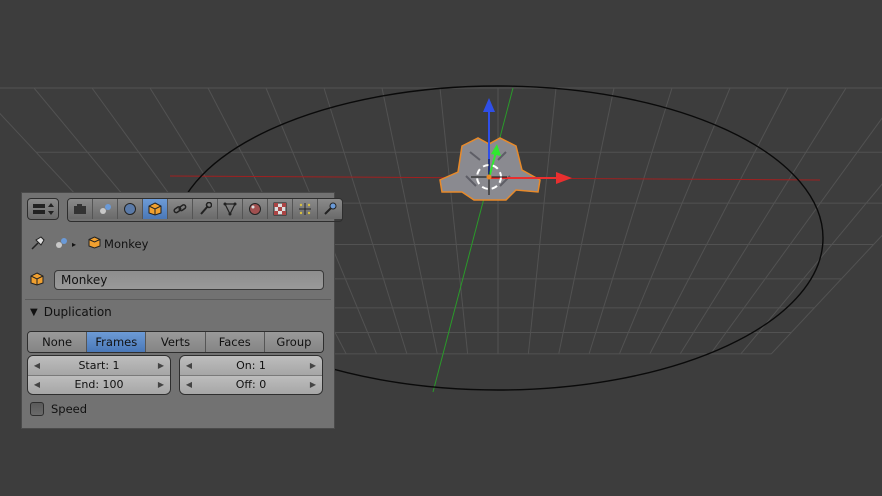 The image size is (882, 496). What do you see at coordinates (489, 105) in the screenshot?
I see `z-arrow-icon` at bounding box center [489, 105].